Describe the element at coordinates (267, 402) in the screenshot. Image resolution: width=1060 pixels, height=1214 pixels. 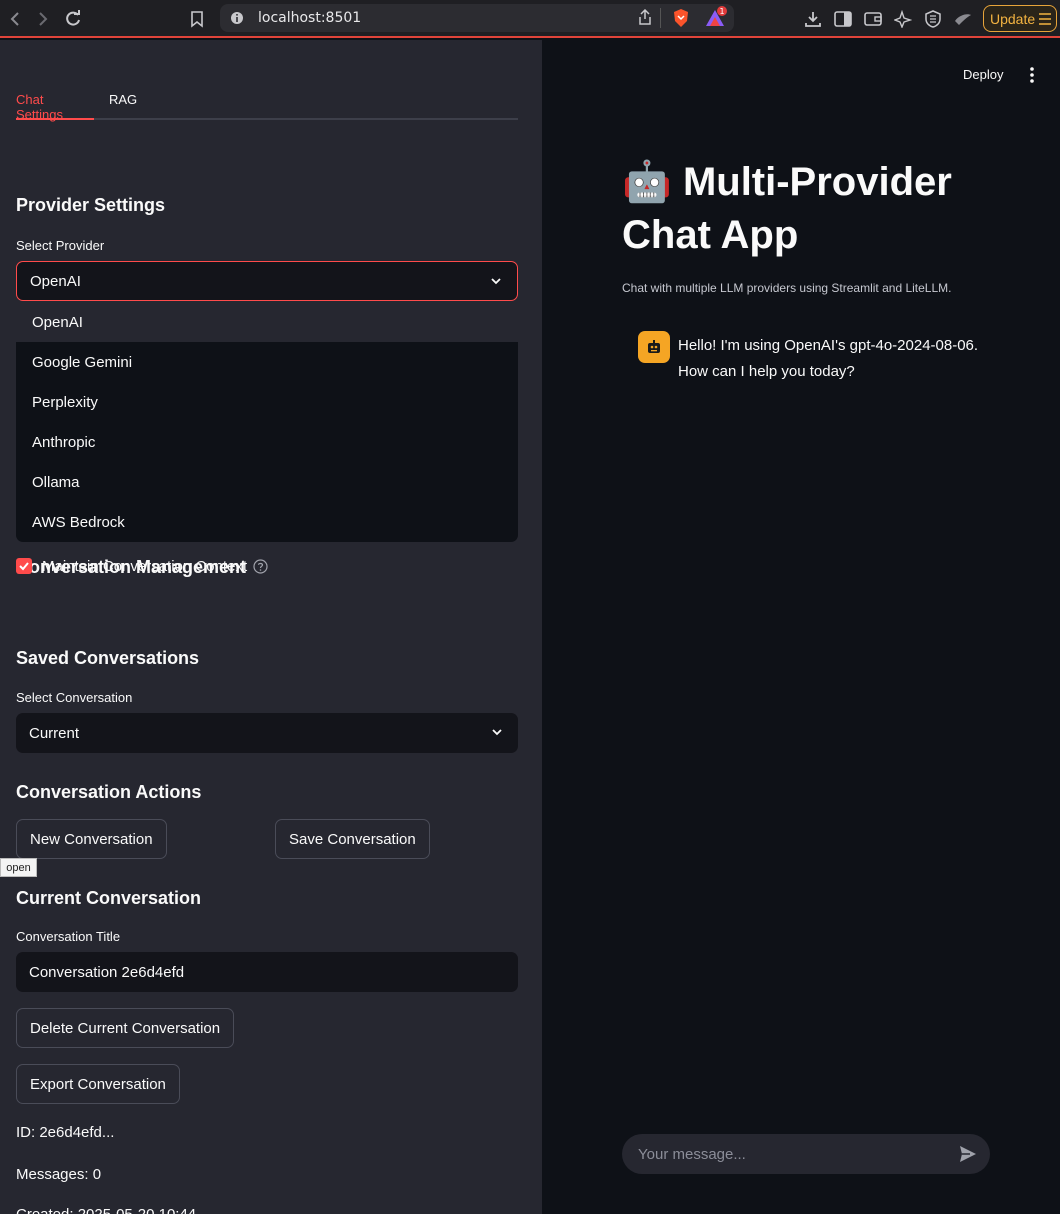
I see `dropdown-option-perplexity: Perplexity` at that location.